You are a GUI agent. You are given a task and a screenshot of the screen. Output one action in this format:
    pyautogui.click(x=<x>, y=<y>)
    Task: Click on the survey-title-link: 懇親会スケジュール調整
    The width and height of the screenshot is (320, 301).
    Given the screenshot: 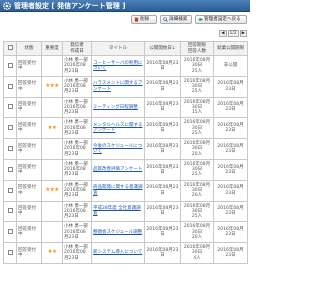 What is the action you would take?
    pyautogui.click(x=117, y=232)
    